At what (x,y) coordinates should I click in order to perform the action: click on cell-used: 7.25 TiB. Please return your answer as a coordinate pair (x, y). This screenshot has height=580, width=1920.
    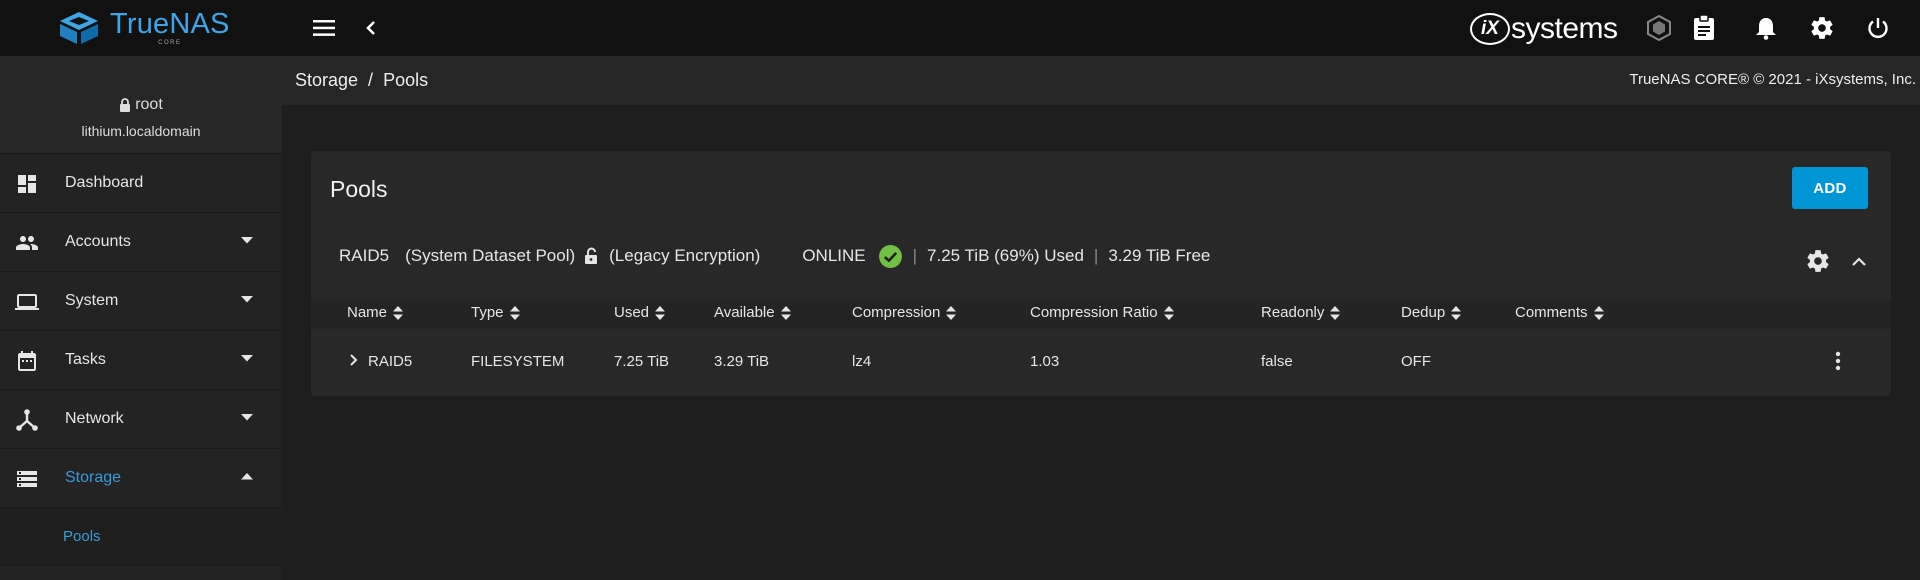
    Looking at the image, I should click on (642, 361).